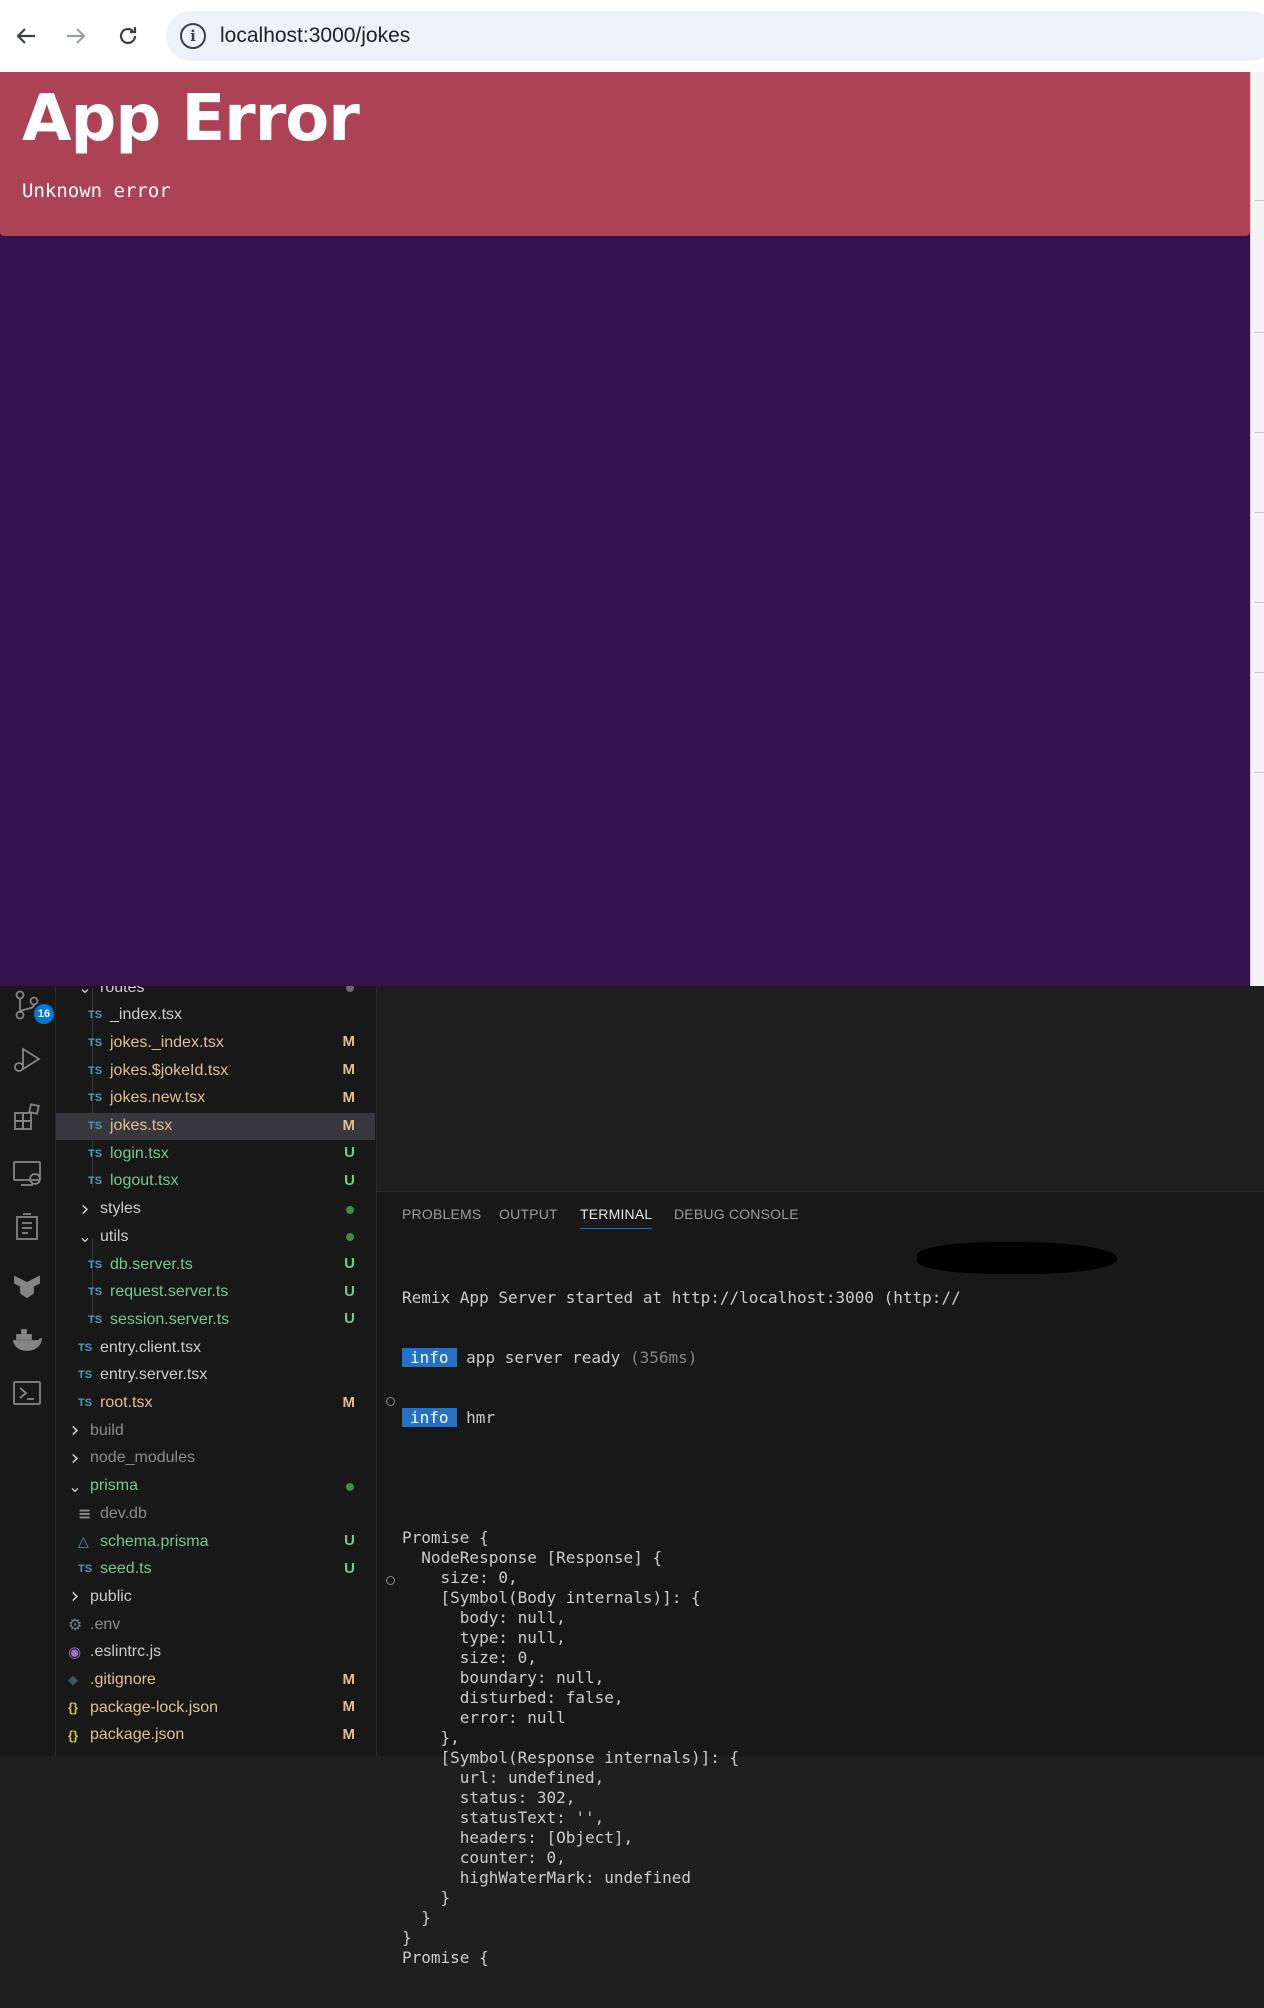  What do you see at coordinates (215, 1153) in the screenshot?
I see `explorer-item: TS login.tsx U` at bounding box center [215, 1153].